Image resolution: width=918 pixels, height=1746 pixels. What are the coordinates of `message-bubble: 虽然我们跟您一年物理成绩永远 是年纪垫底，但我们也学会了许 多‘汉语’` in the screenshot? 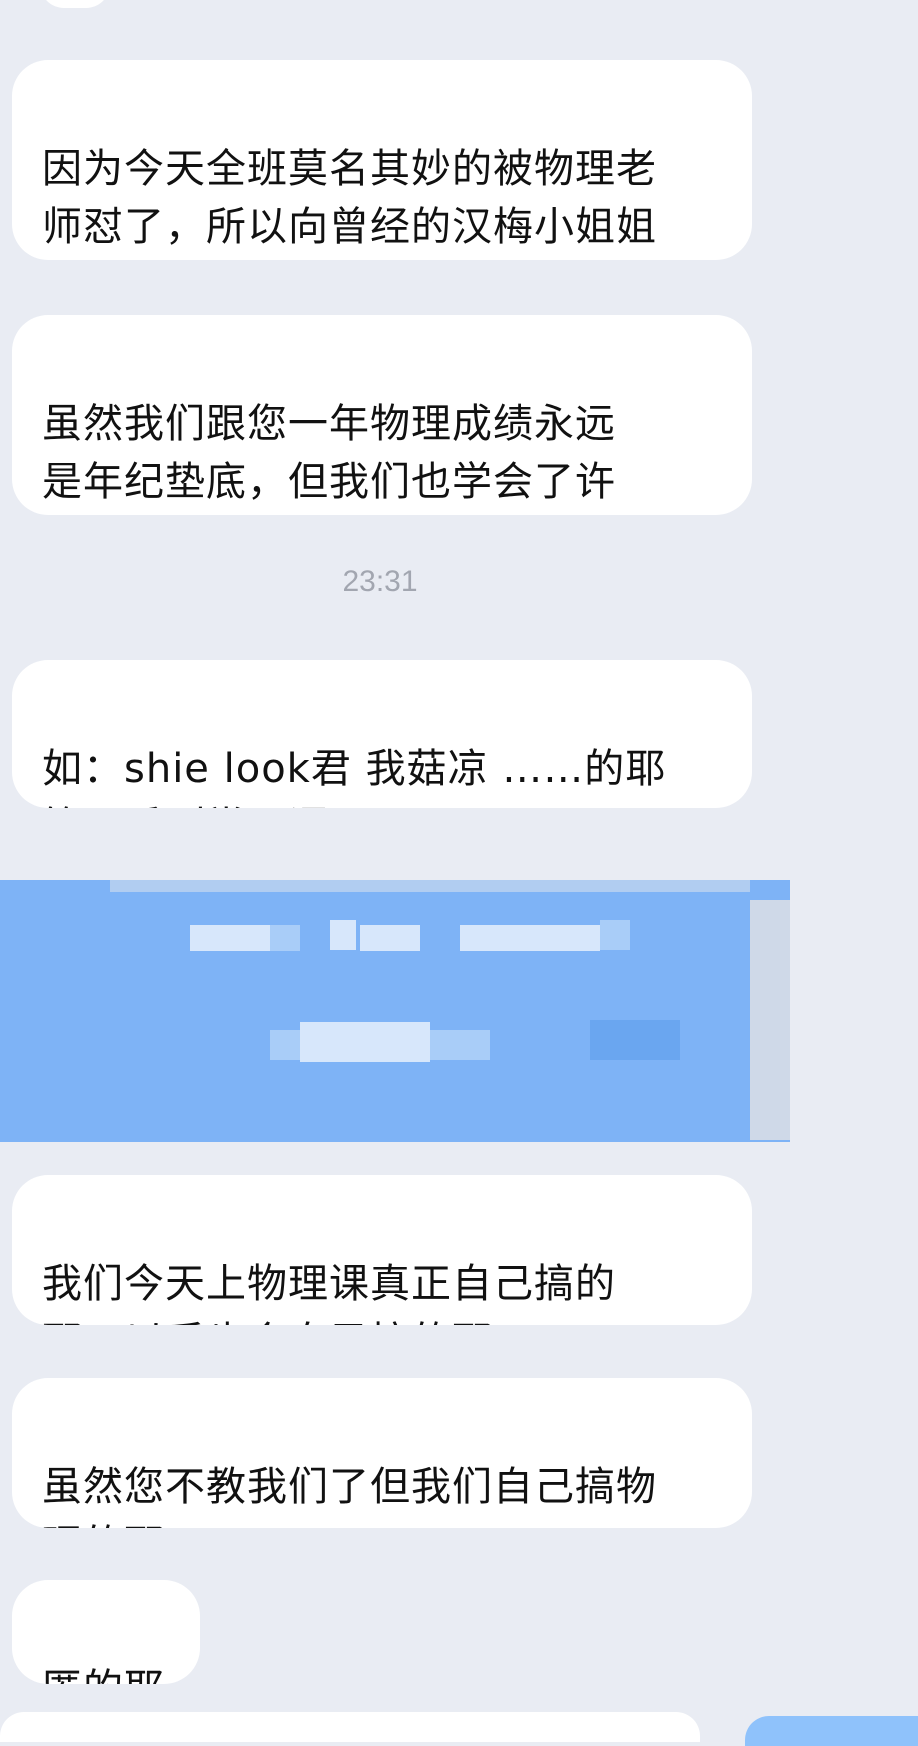 It's located at (382, 415).